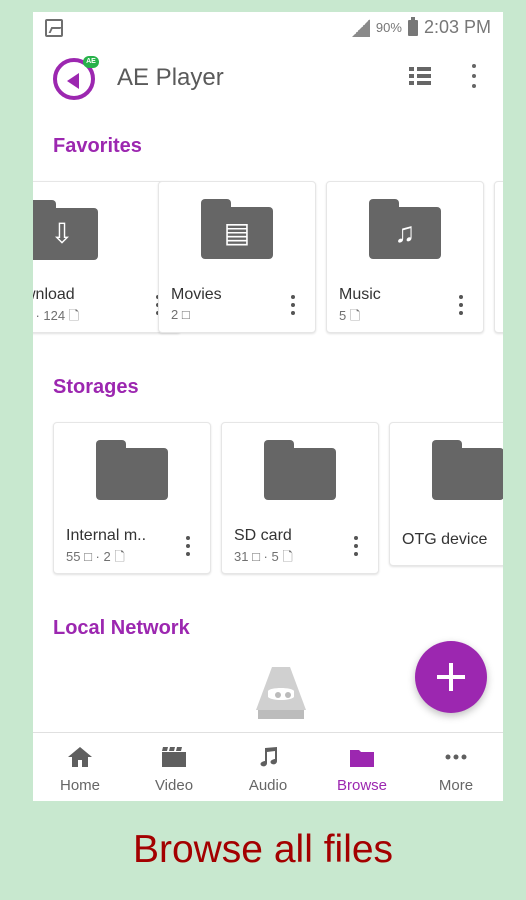 The image size is (526, 900). Describe the element at coordinates (268, 757) in the screenshot. I see `music-note-icon` at that location.